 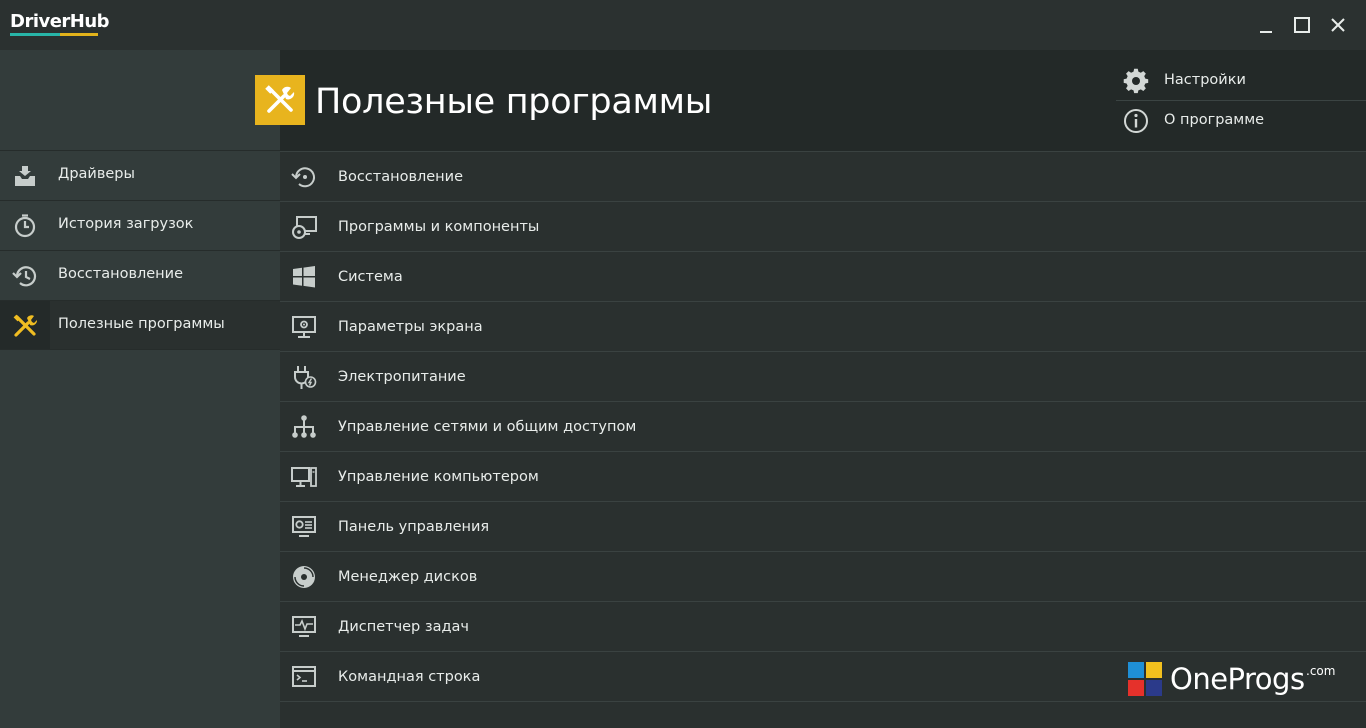 I want to click on sidebar-item-label: История загрузок, so click(x=126, y=224).